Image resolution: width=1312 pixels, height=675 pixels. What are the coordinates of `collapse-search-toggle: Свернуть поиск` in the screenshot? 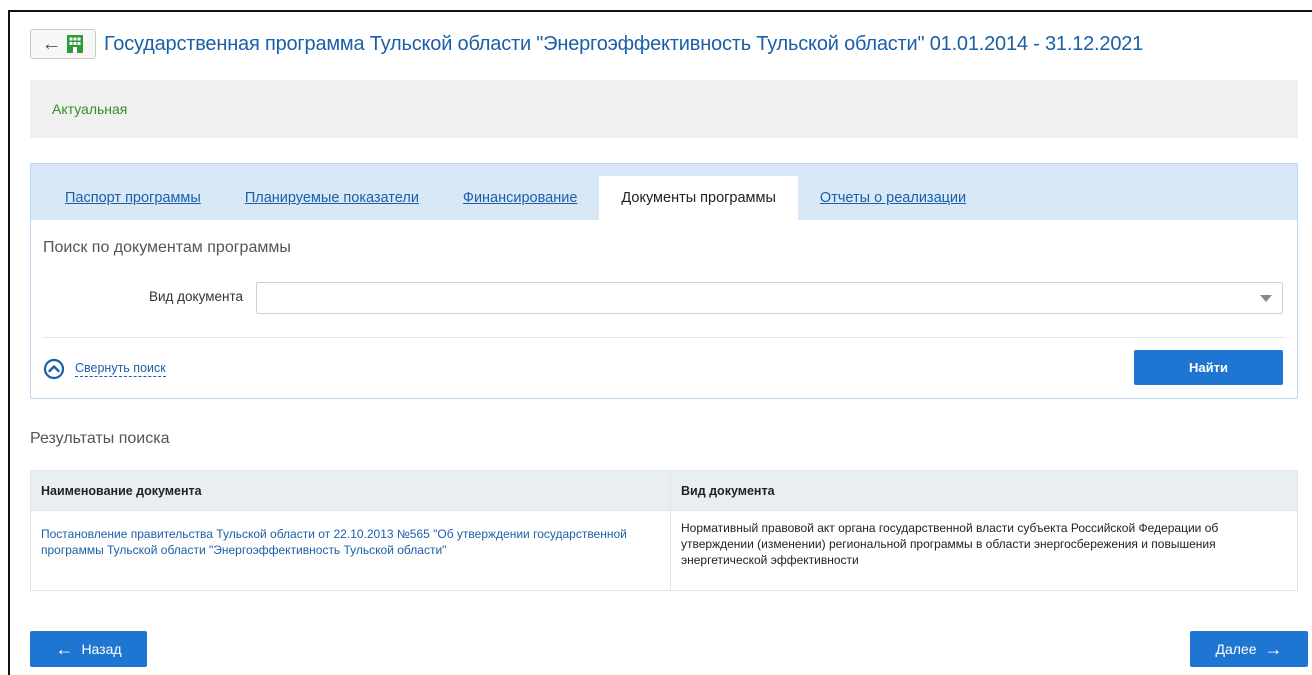 It's located at (104, 369).